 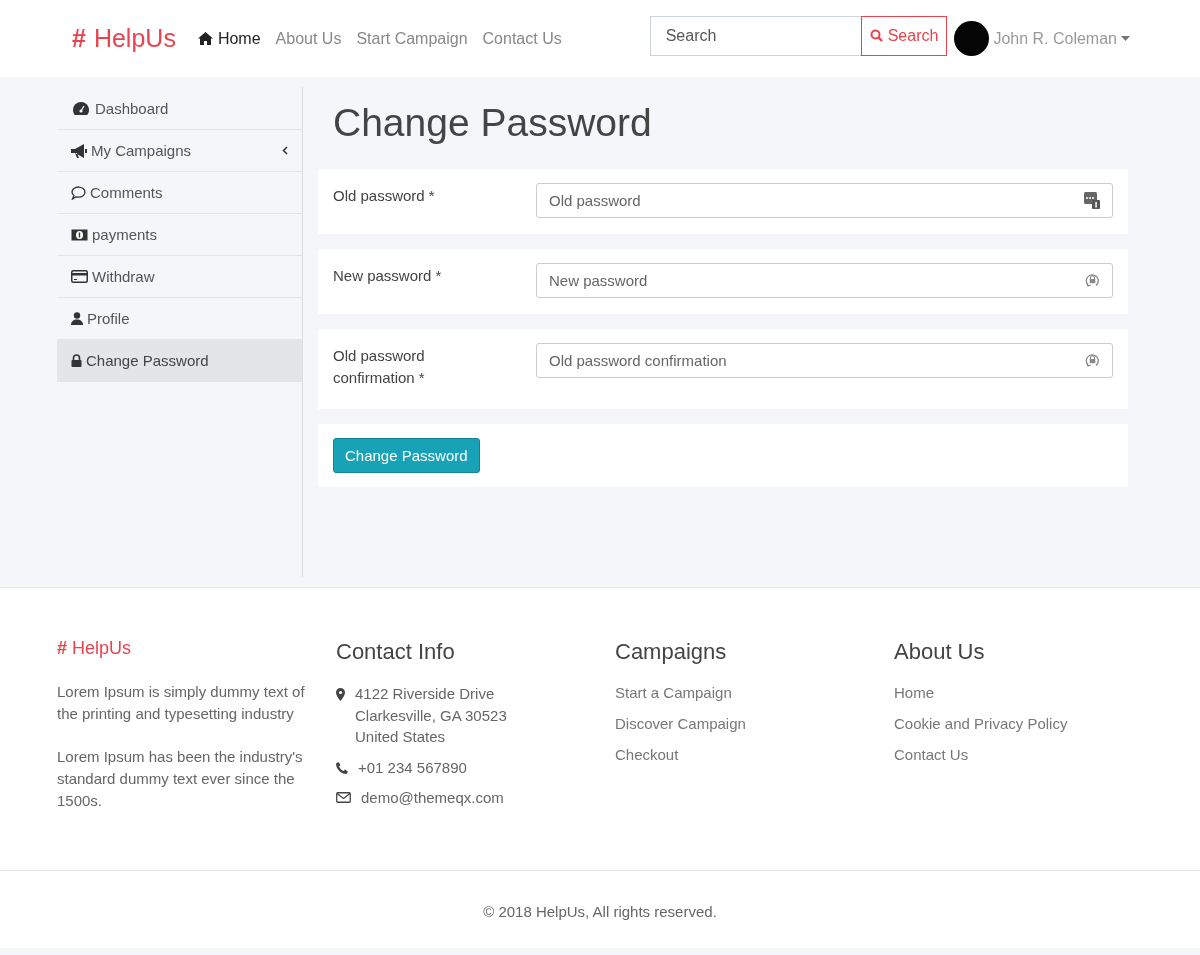 What do you see at coordinates (522, 38) in the screenshot?
I see `nav-link: Contact Us` at bounding box center [522, 38].